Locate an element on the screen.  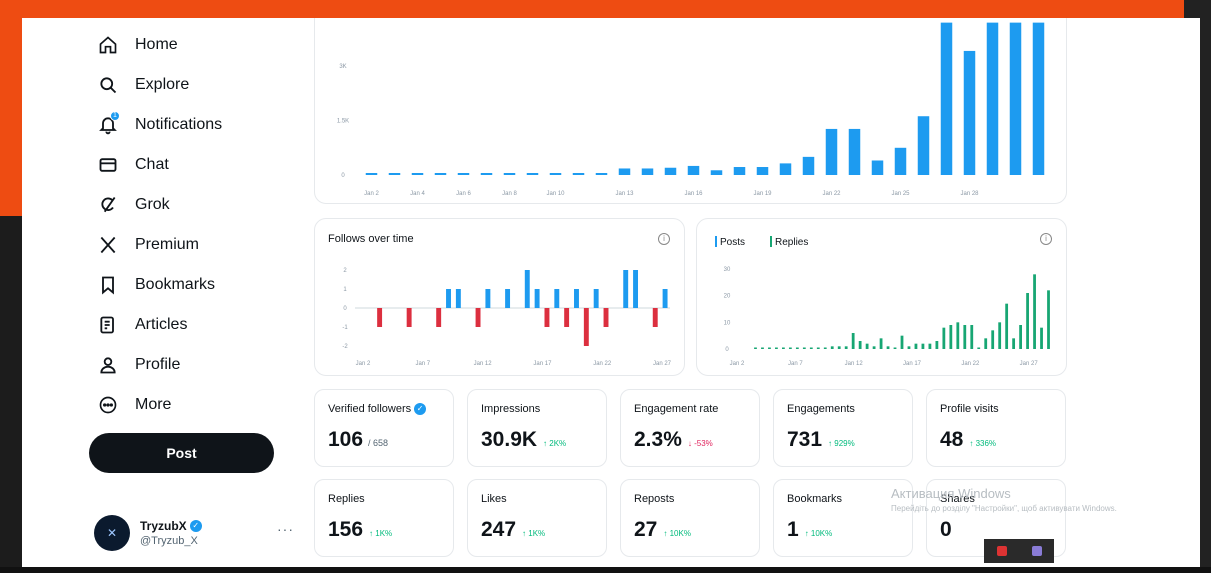
sidebar-item-notifications: 1 Notifications is located at coordinates (159, 125).